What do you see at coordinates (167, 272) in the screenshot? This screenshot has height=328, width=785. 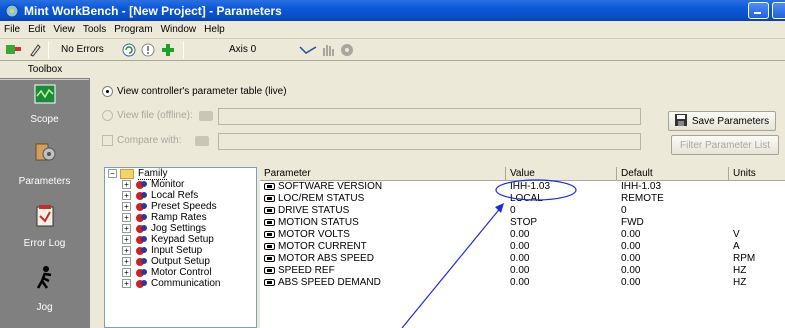 I see `tree-item-motor-control: + Motor Control` at bounding box center [167, 272].